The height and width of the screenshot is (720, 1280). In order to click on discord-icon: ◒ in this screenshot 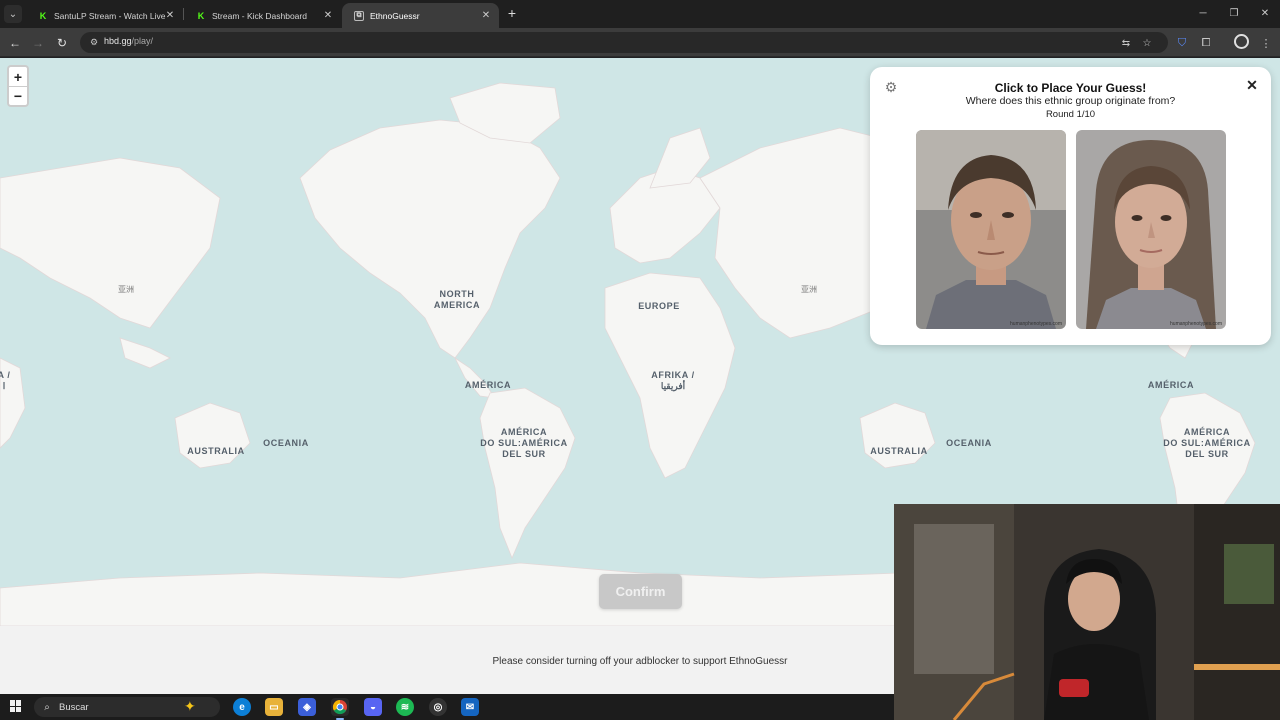, I will do `click(373, 707)`.